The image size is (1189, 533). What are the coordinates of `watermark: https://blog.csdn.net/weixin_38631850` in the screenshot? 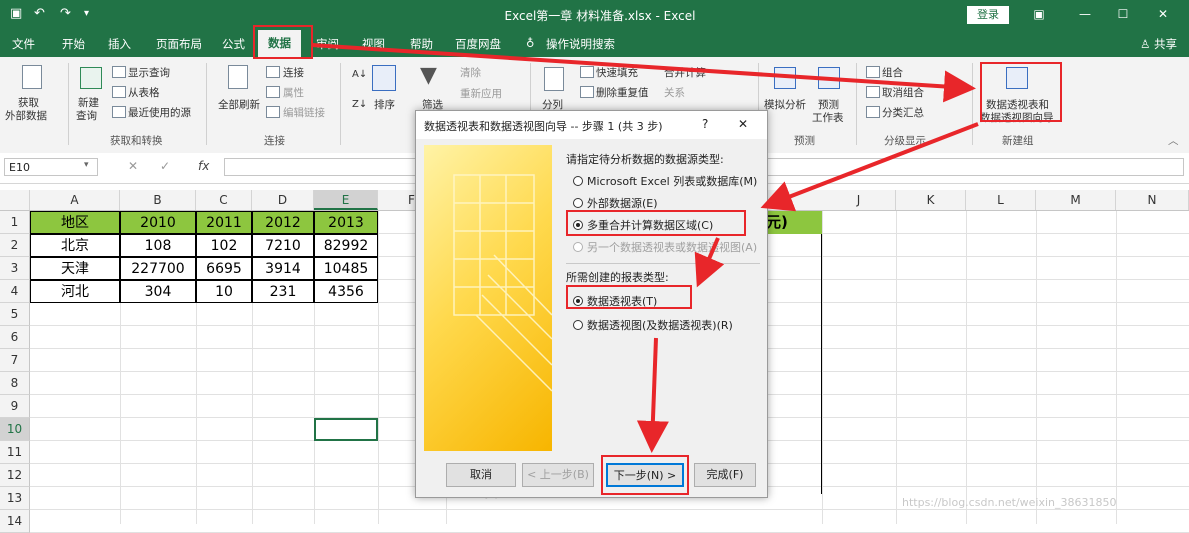 It's located at (1009, 502).